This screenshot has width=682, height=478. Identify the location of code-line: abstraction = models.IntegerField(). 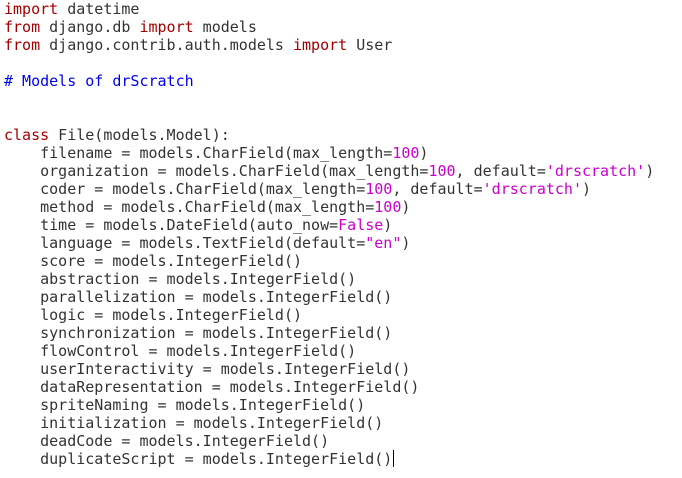
(342, 279).